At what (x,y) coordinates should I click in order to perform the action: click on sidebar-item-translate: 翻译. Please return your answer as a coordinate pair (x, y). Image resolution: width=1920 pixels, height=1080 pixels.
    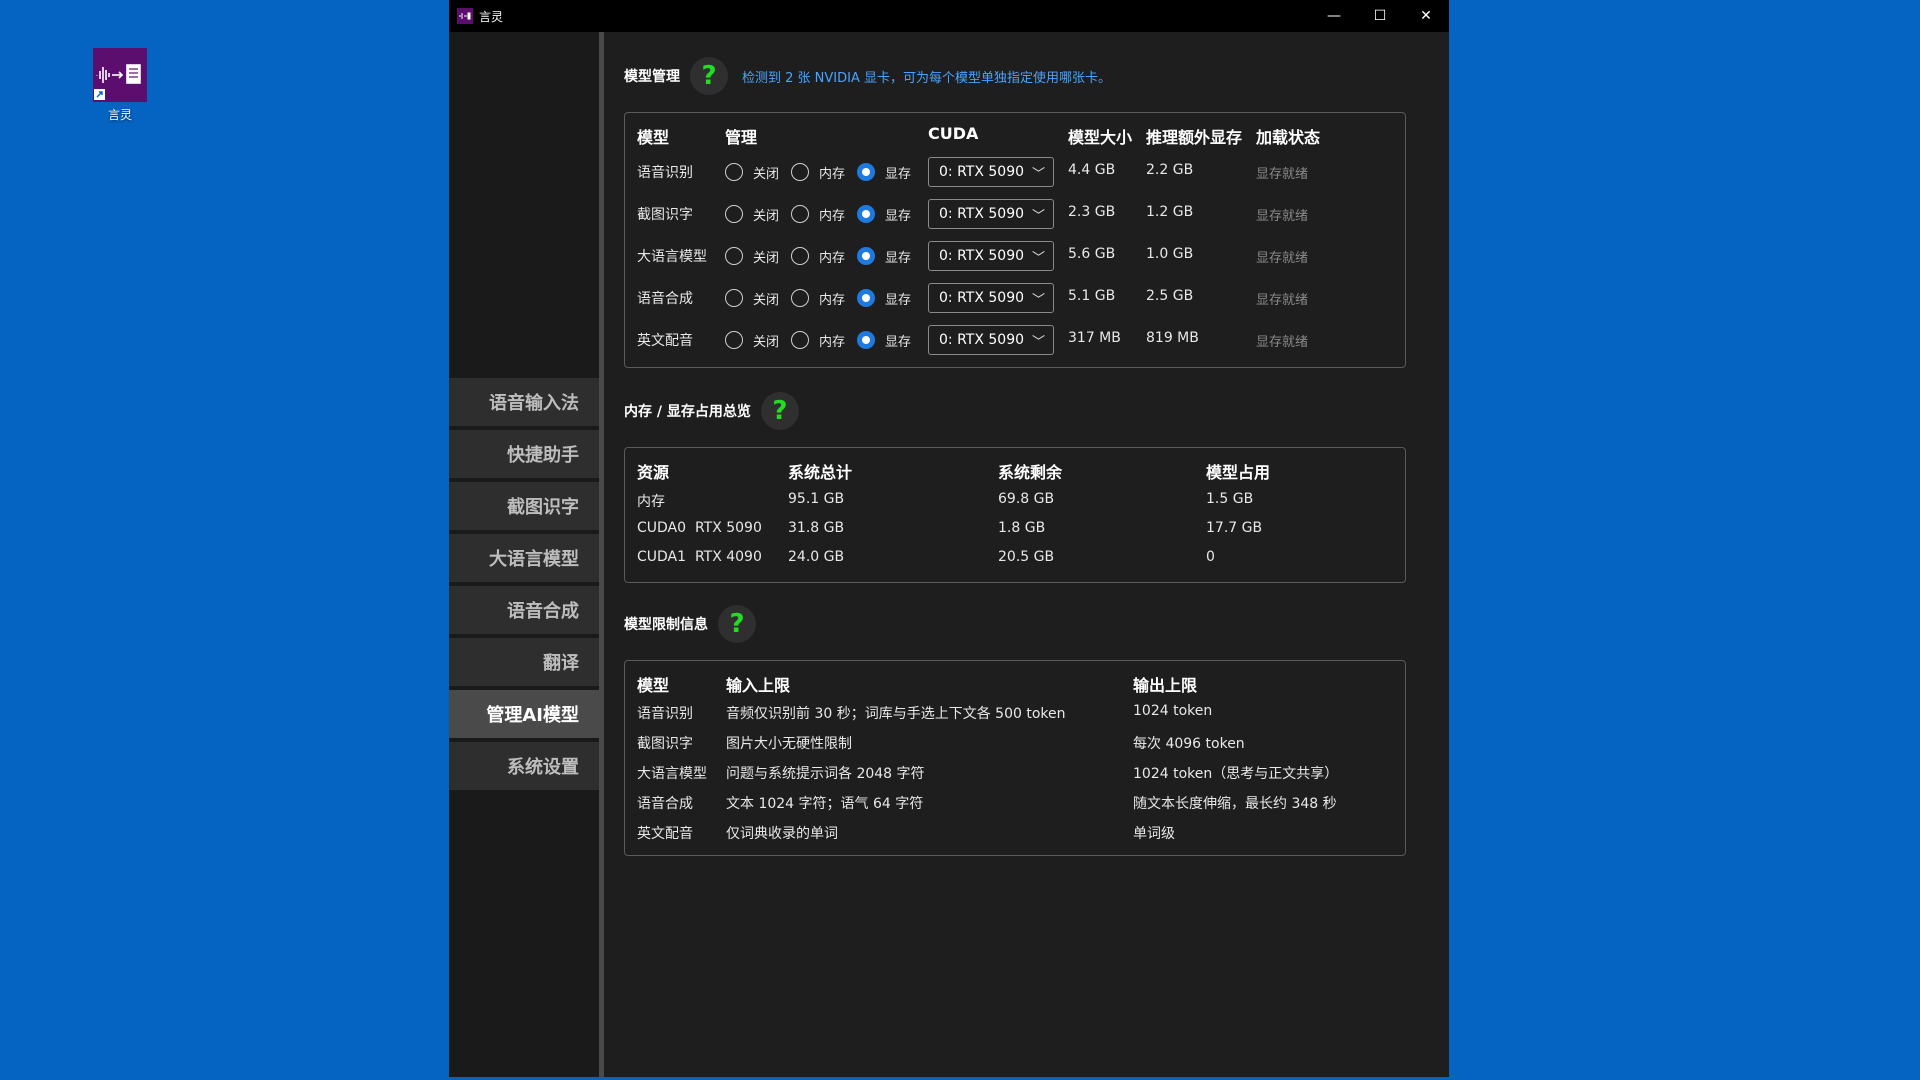
    Looking at the image, I should click on (524, 662).